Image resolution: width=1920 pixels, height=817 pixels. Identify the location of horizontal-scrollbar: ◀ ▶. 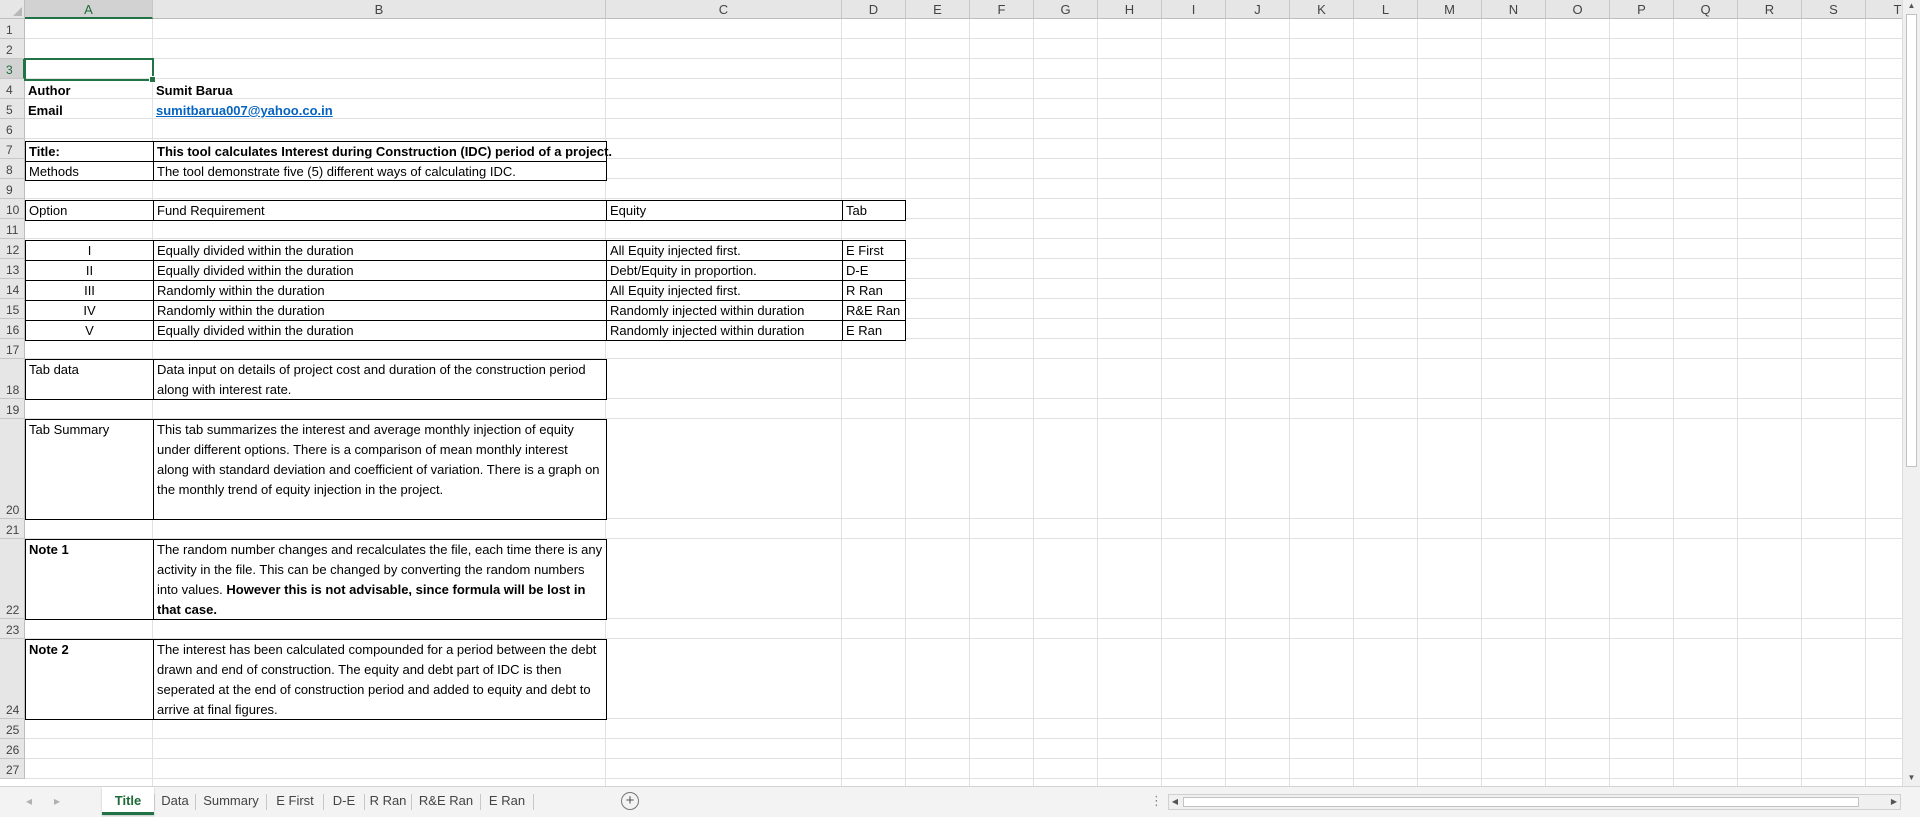
(1534, 802).